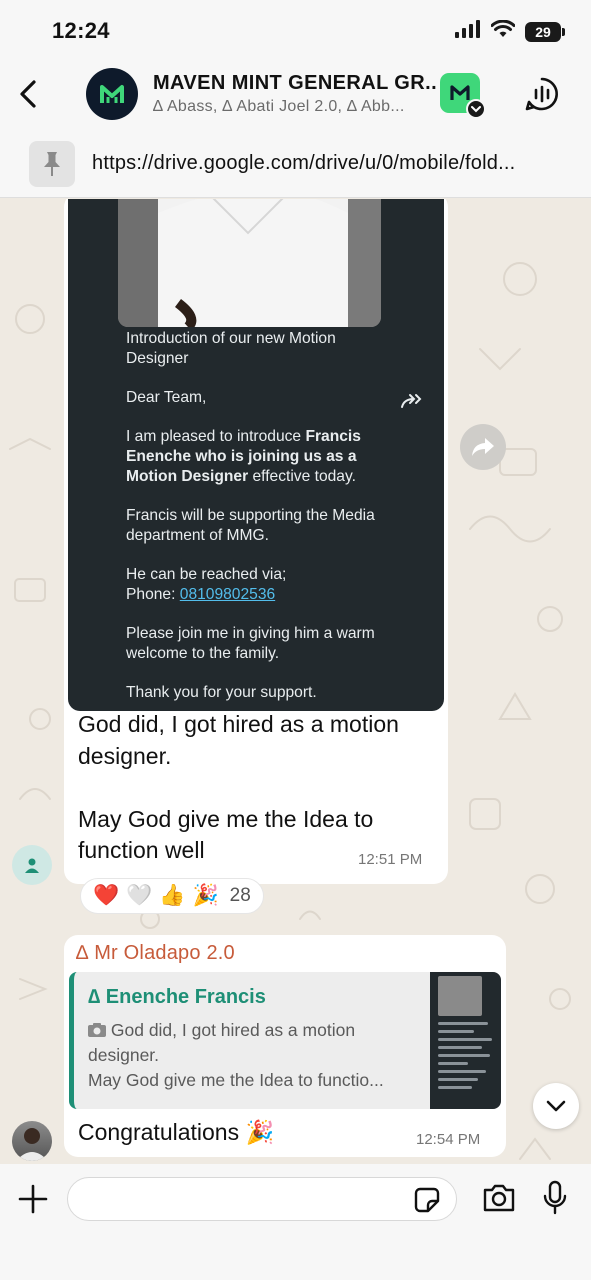 The width and height of the screenshot is (591, 1280). I want to click on message-timestamp: 12:51 PM, so click(390, 859).